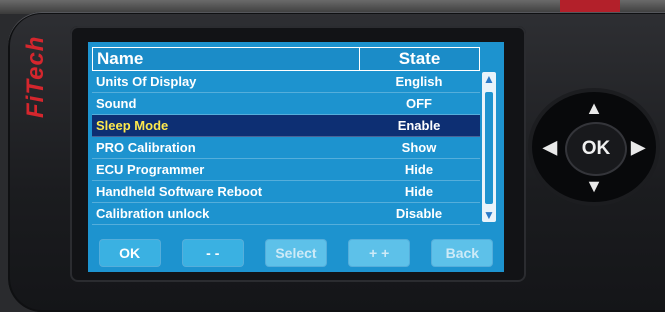 This screenshot has height=312, width=665. I want to click on row-state: Disable, so click(419, 213).